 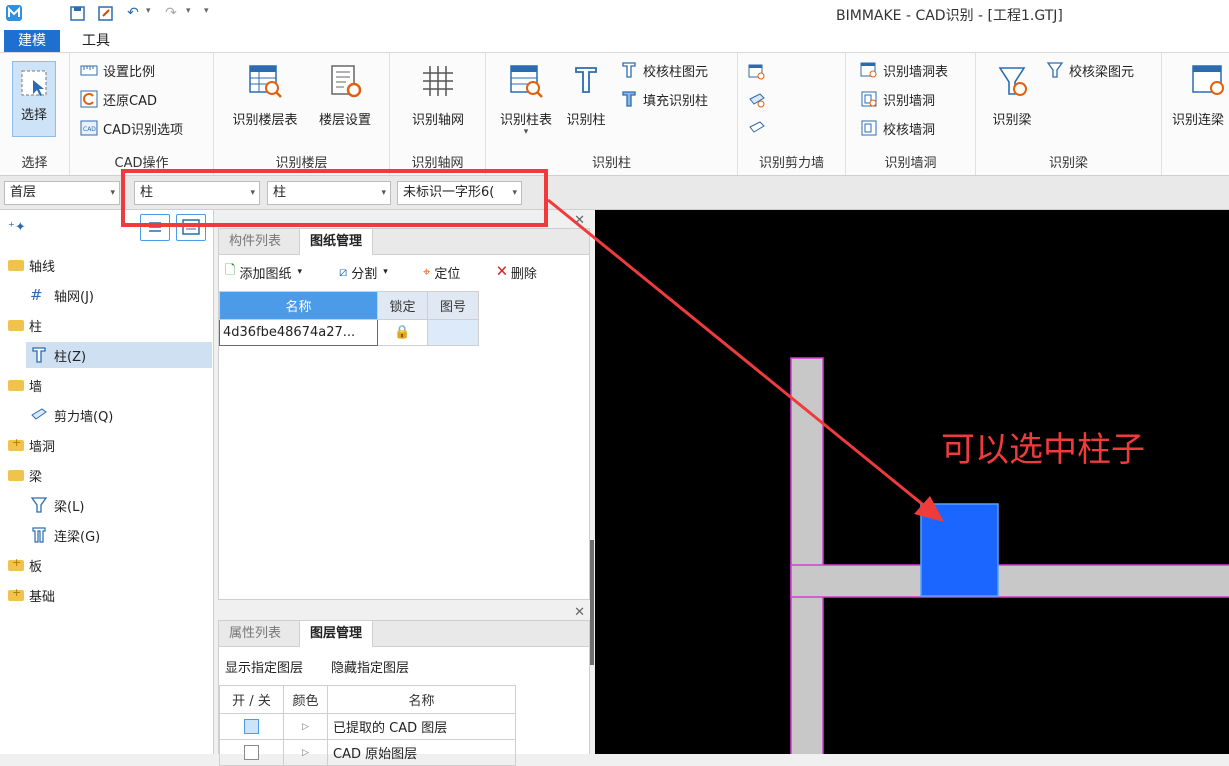 I want to click on add-drawing-button: 🗋 添加图纸 ▾, so click(x=263, y=272).